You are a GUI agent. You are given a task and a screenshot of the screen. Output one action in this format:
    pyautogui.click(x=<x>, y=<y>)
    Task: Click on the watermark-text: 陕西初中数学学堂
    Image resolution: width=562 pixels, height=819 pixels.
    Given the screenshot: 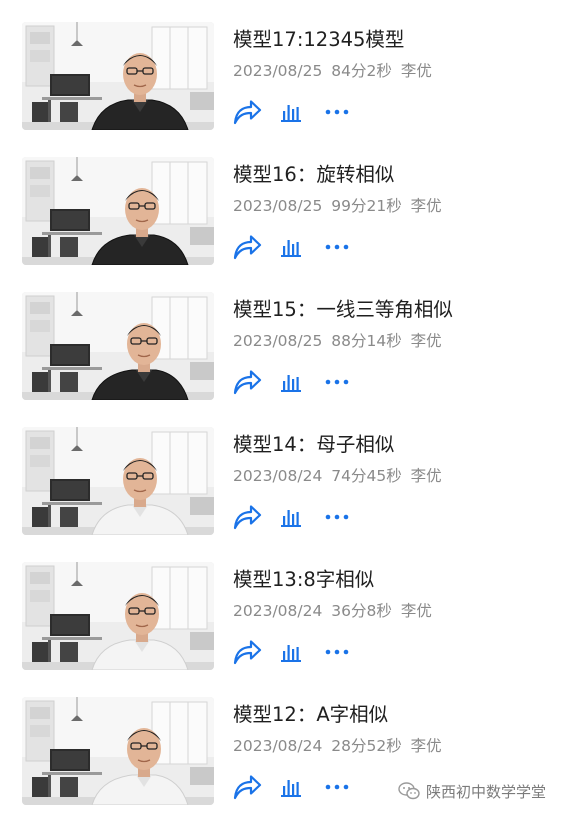 What is the action you would take?
    pyautogui.click(x=485, y=791)
    